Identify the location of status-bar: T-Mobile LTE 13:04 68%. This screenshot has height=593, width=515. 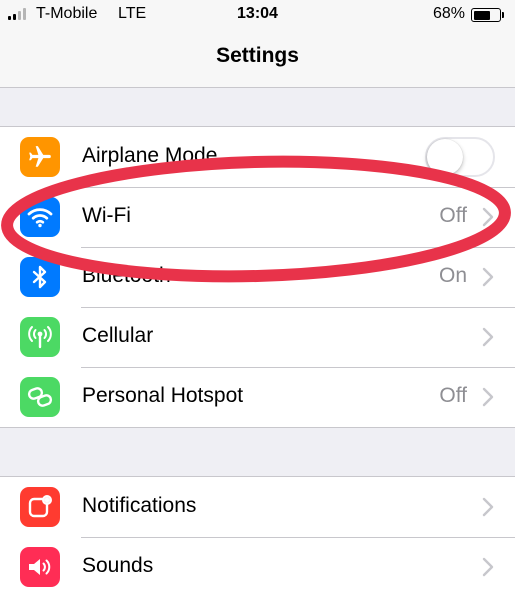
(257, 15).